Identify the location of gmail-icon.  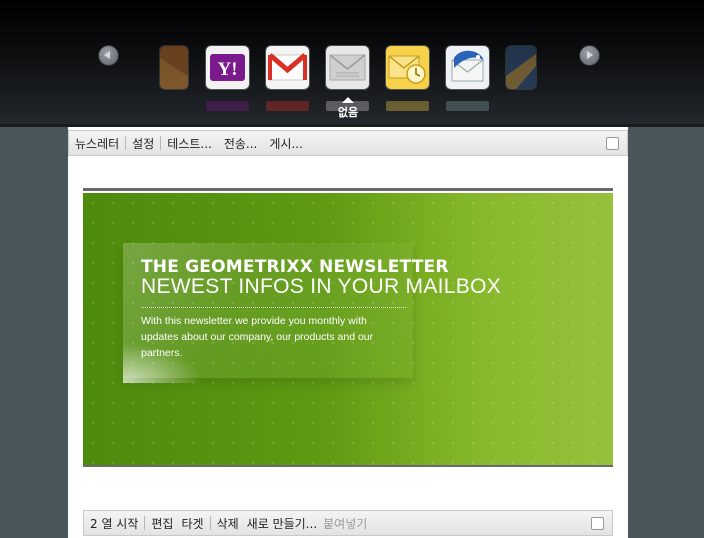
(287, 67).